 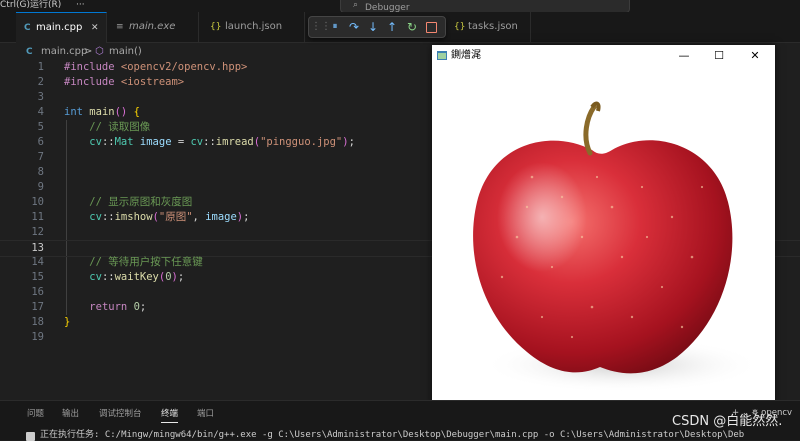 What do you see at coordinates (40, 172) in the screenshot?
I see `line-number: 8` at bounding box center [40, 172].